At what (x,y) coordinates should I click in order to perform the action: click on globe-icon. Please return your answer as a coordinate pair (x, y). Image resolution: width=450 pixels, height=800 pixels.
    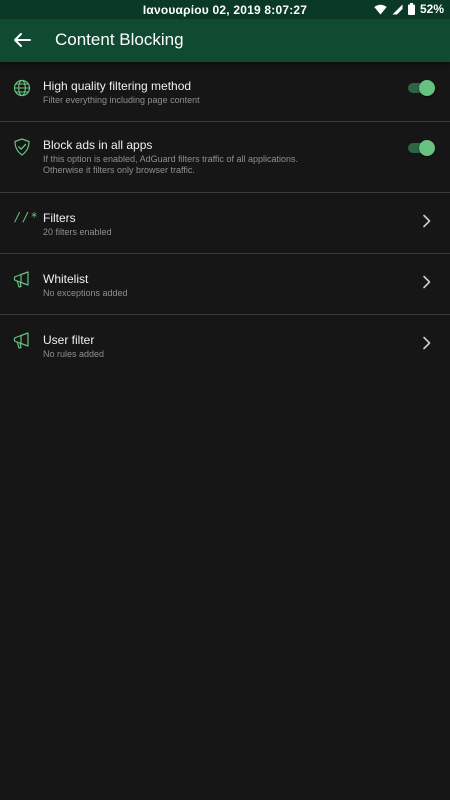
    Looking at the image, I should click on (22, 88).